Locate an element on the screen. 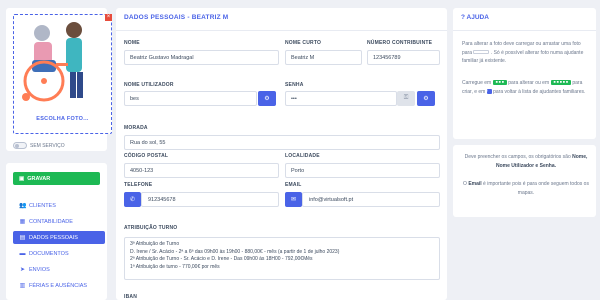  key-icon: ⚿ is located at coordinates (406, 98).